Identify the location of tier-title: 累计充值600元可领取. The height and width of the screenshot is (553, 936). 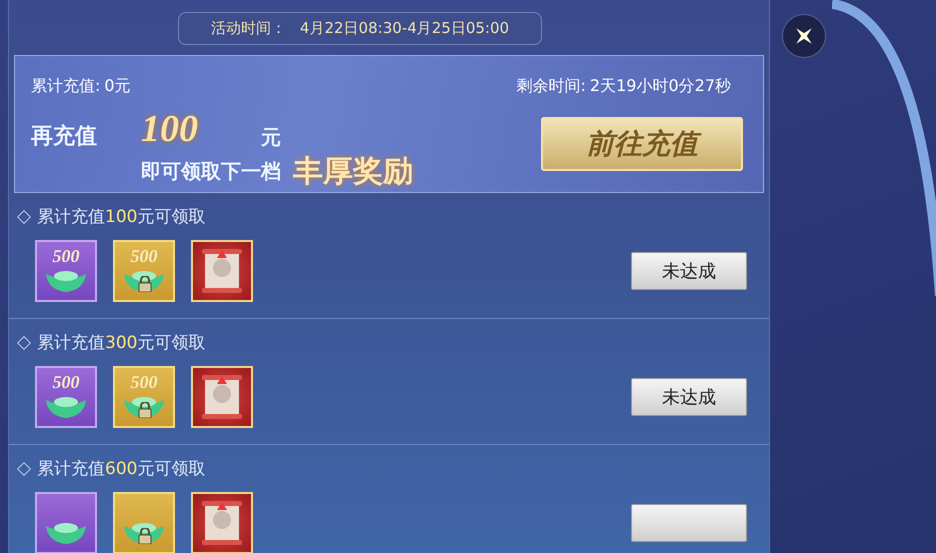
(121, 469).